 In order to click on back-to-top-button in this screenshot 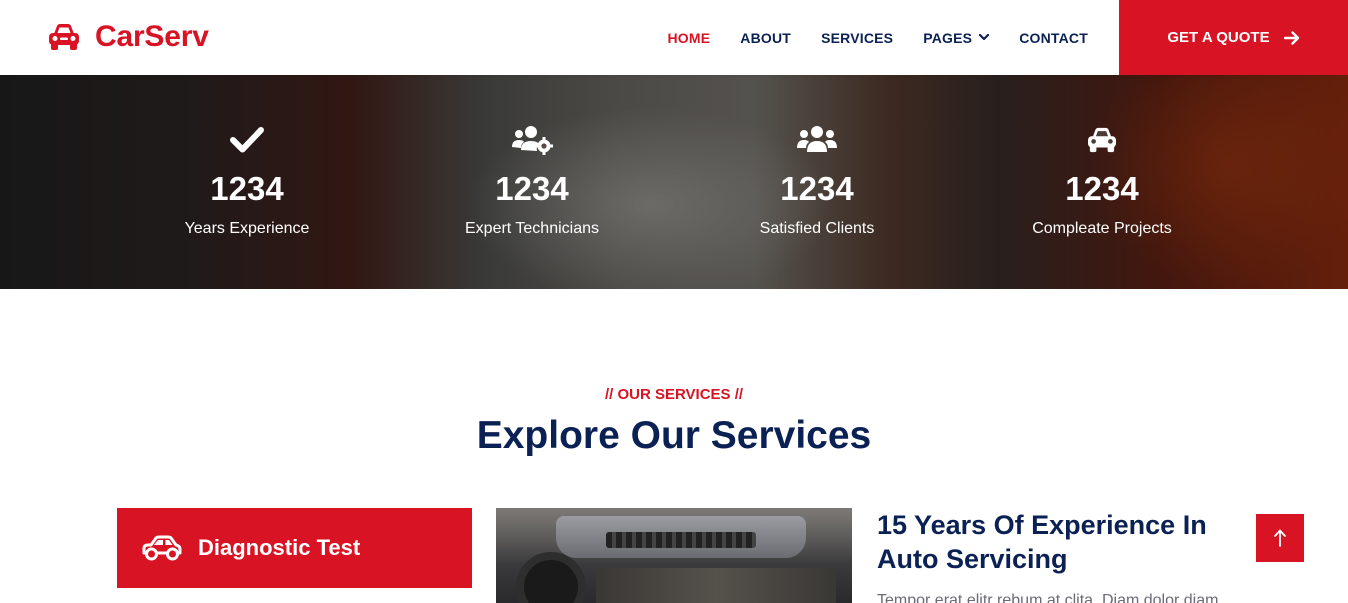, I will do `click(1280, 538)`.